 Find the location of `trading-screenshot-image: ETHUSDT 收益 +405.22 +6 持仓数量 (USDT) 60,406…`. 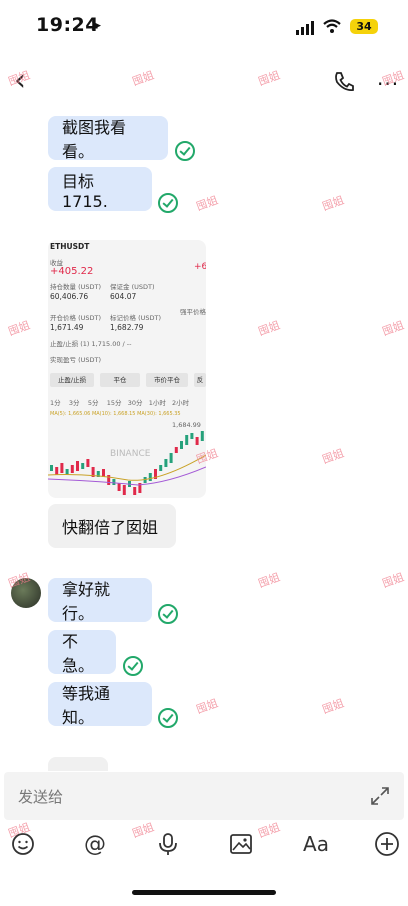

trading-screenshot-image: ETHUSDT 收益 +405.22 +6 持仓数量 (USDT) 60,406… is located at coordinates (127, 369).